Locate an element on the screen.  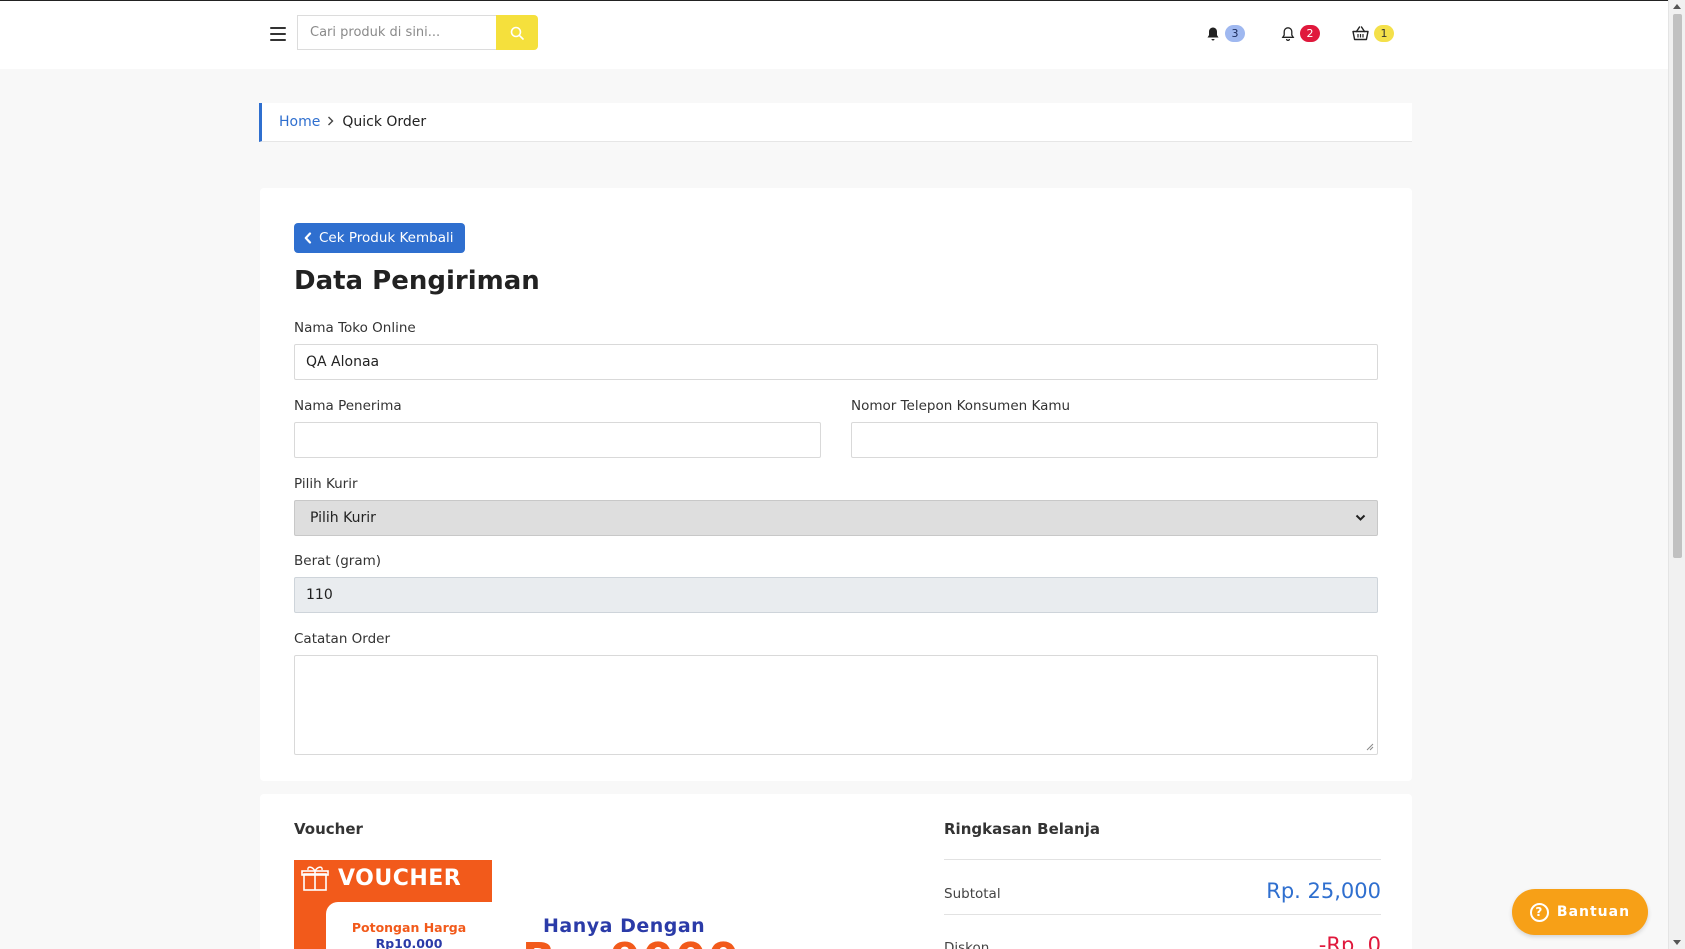
alert-count-badge: 2 is located at coordinates (1310, 33).